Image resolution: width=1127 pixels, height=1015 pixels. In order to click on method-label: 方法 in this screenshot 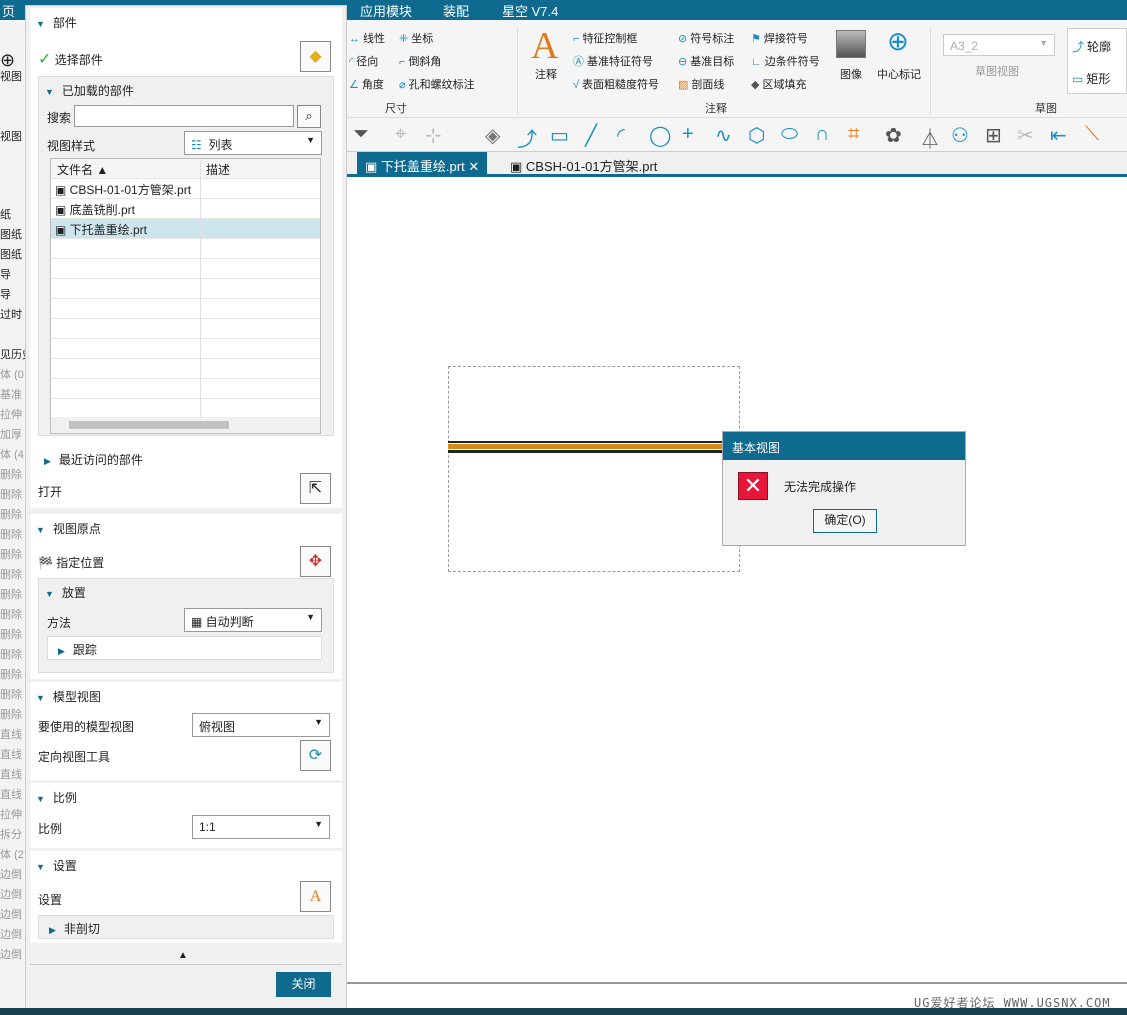, I will do `click(59, 623)`.